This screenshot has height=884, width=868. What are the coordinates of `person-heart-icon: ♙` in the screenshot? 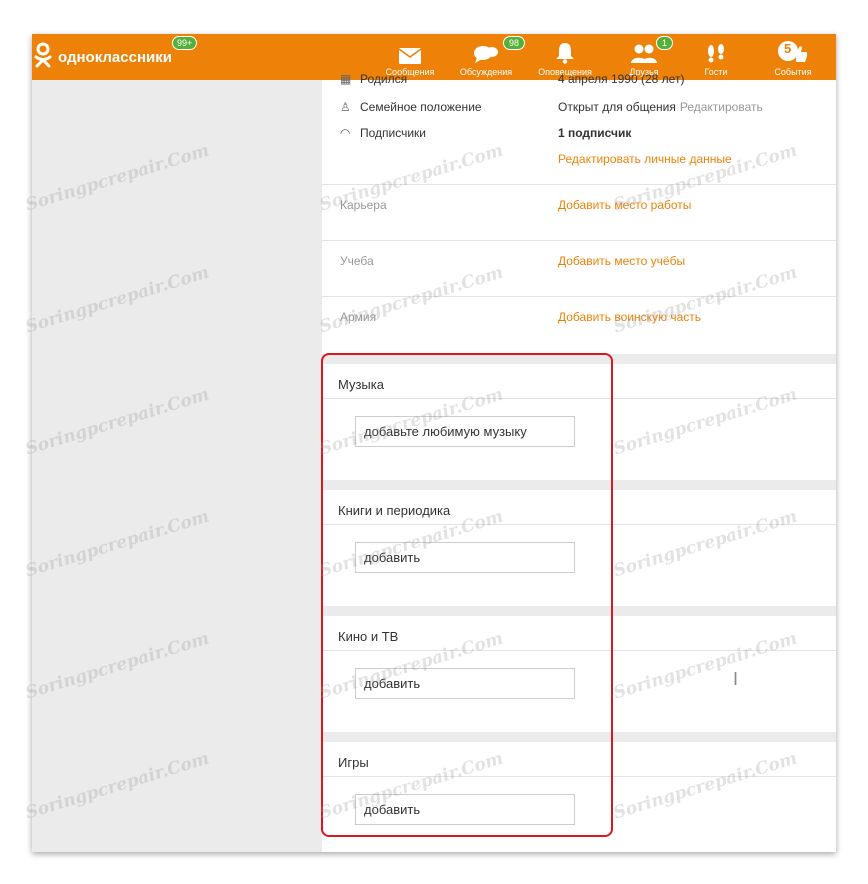 It's located at (345, 107).